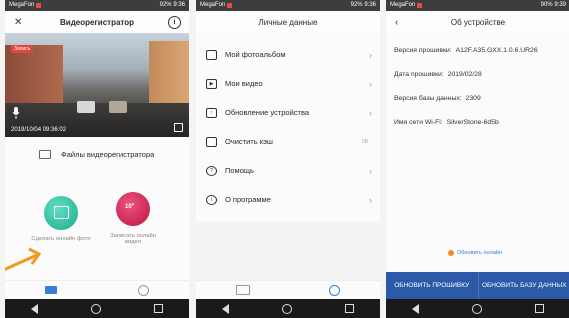  Describe the element at coordinates (473, 98) in the screenshot. I see `info-value: 2309` at that location.